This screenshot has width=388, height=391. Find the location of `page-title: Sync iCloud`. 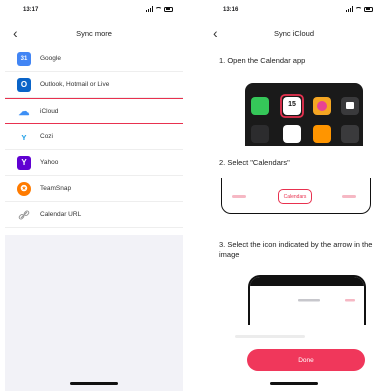

page-title: Sync iCloud is located at coordinates (294, 33).